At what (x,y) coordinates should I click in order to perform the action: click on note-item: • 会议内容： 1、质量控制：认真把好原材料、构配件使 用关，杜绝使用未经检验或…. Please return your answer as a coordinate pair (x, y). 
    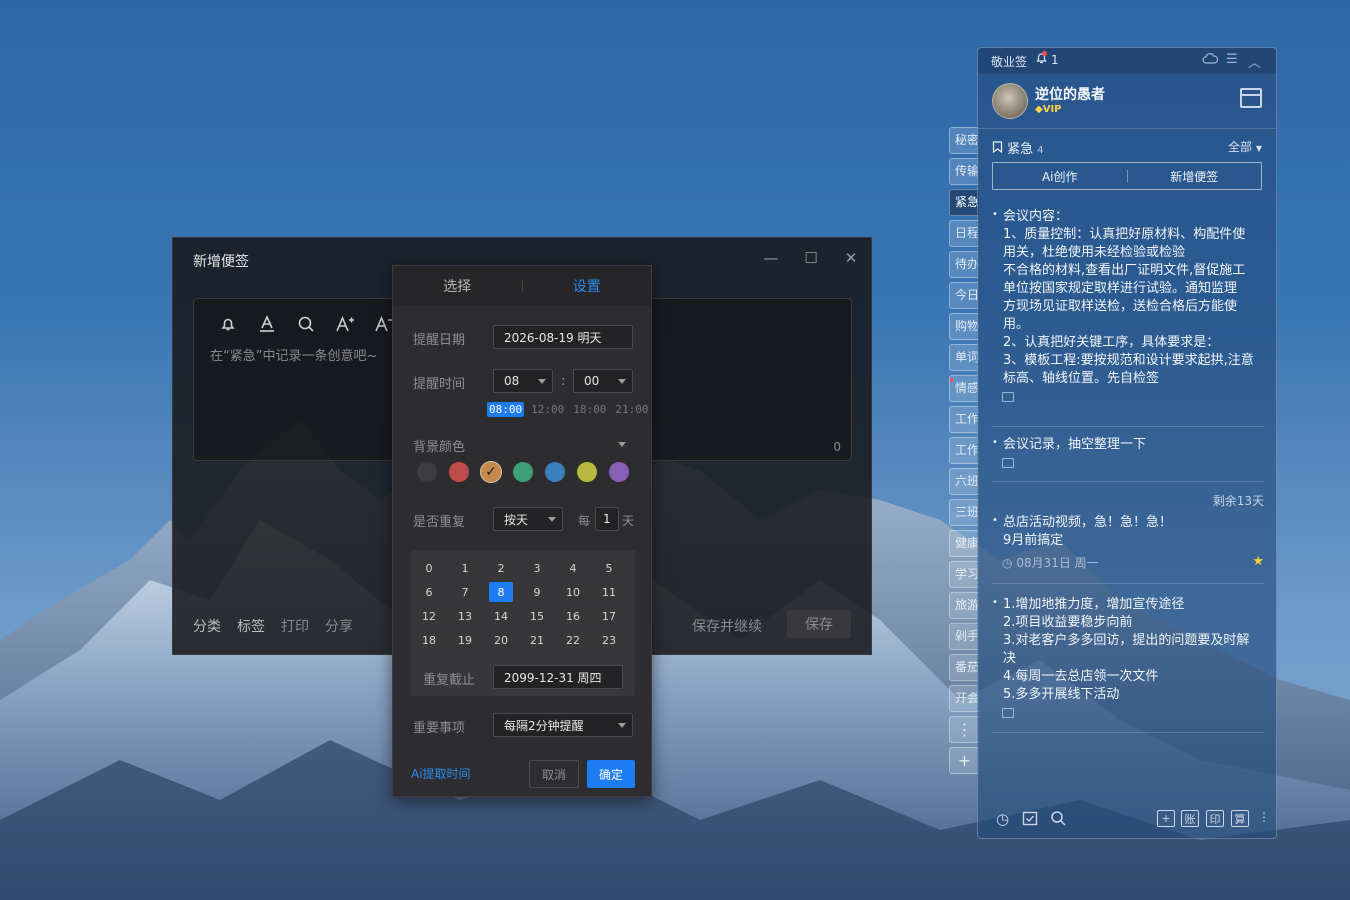
    Looking at the image, I should click on (1128, 310).